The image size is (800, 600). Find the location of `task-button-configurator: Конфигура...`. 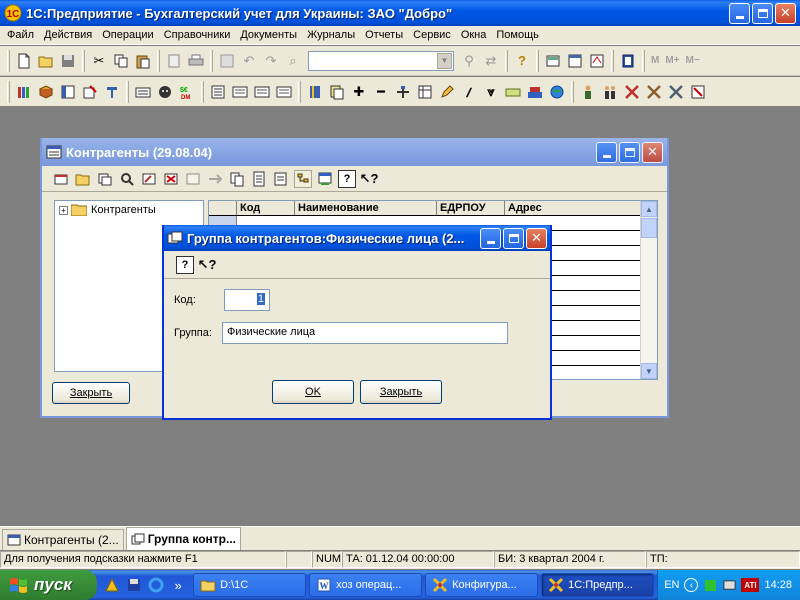

task-button-configurator: Конфигура... is located at coordinates (482, 585).